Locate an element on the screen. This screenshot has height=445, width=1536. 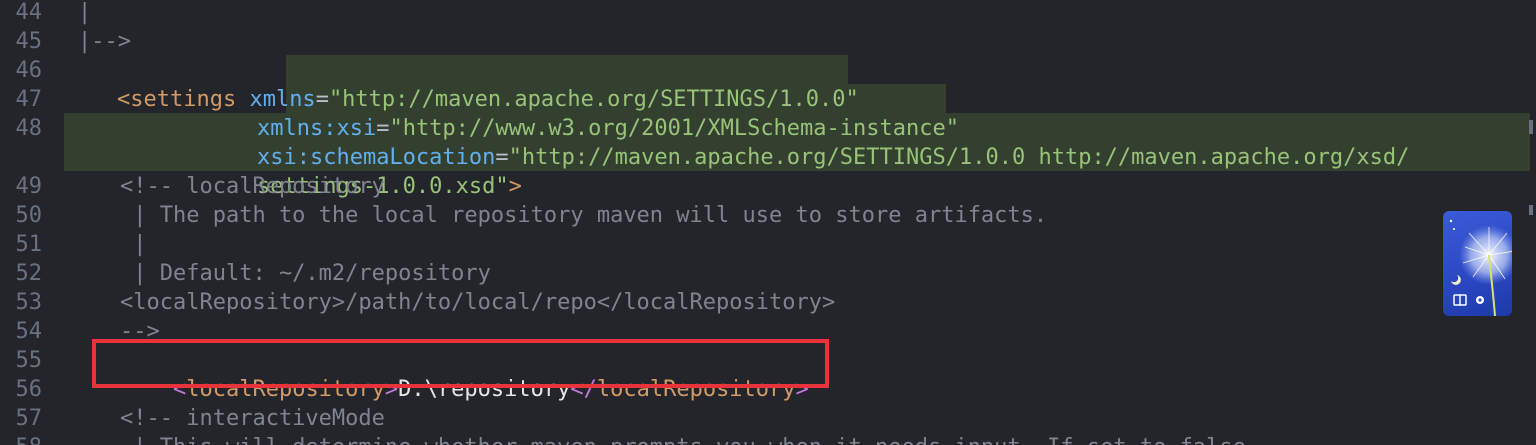
line-number: 53 is located at coordinates (29, 302).